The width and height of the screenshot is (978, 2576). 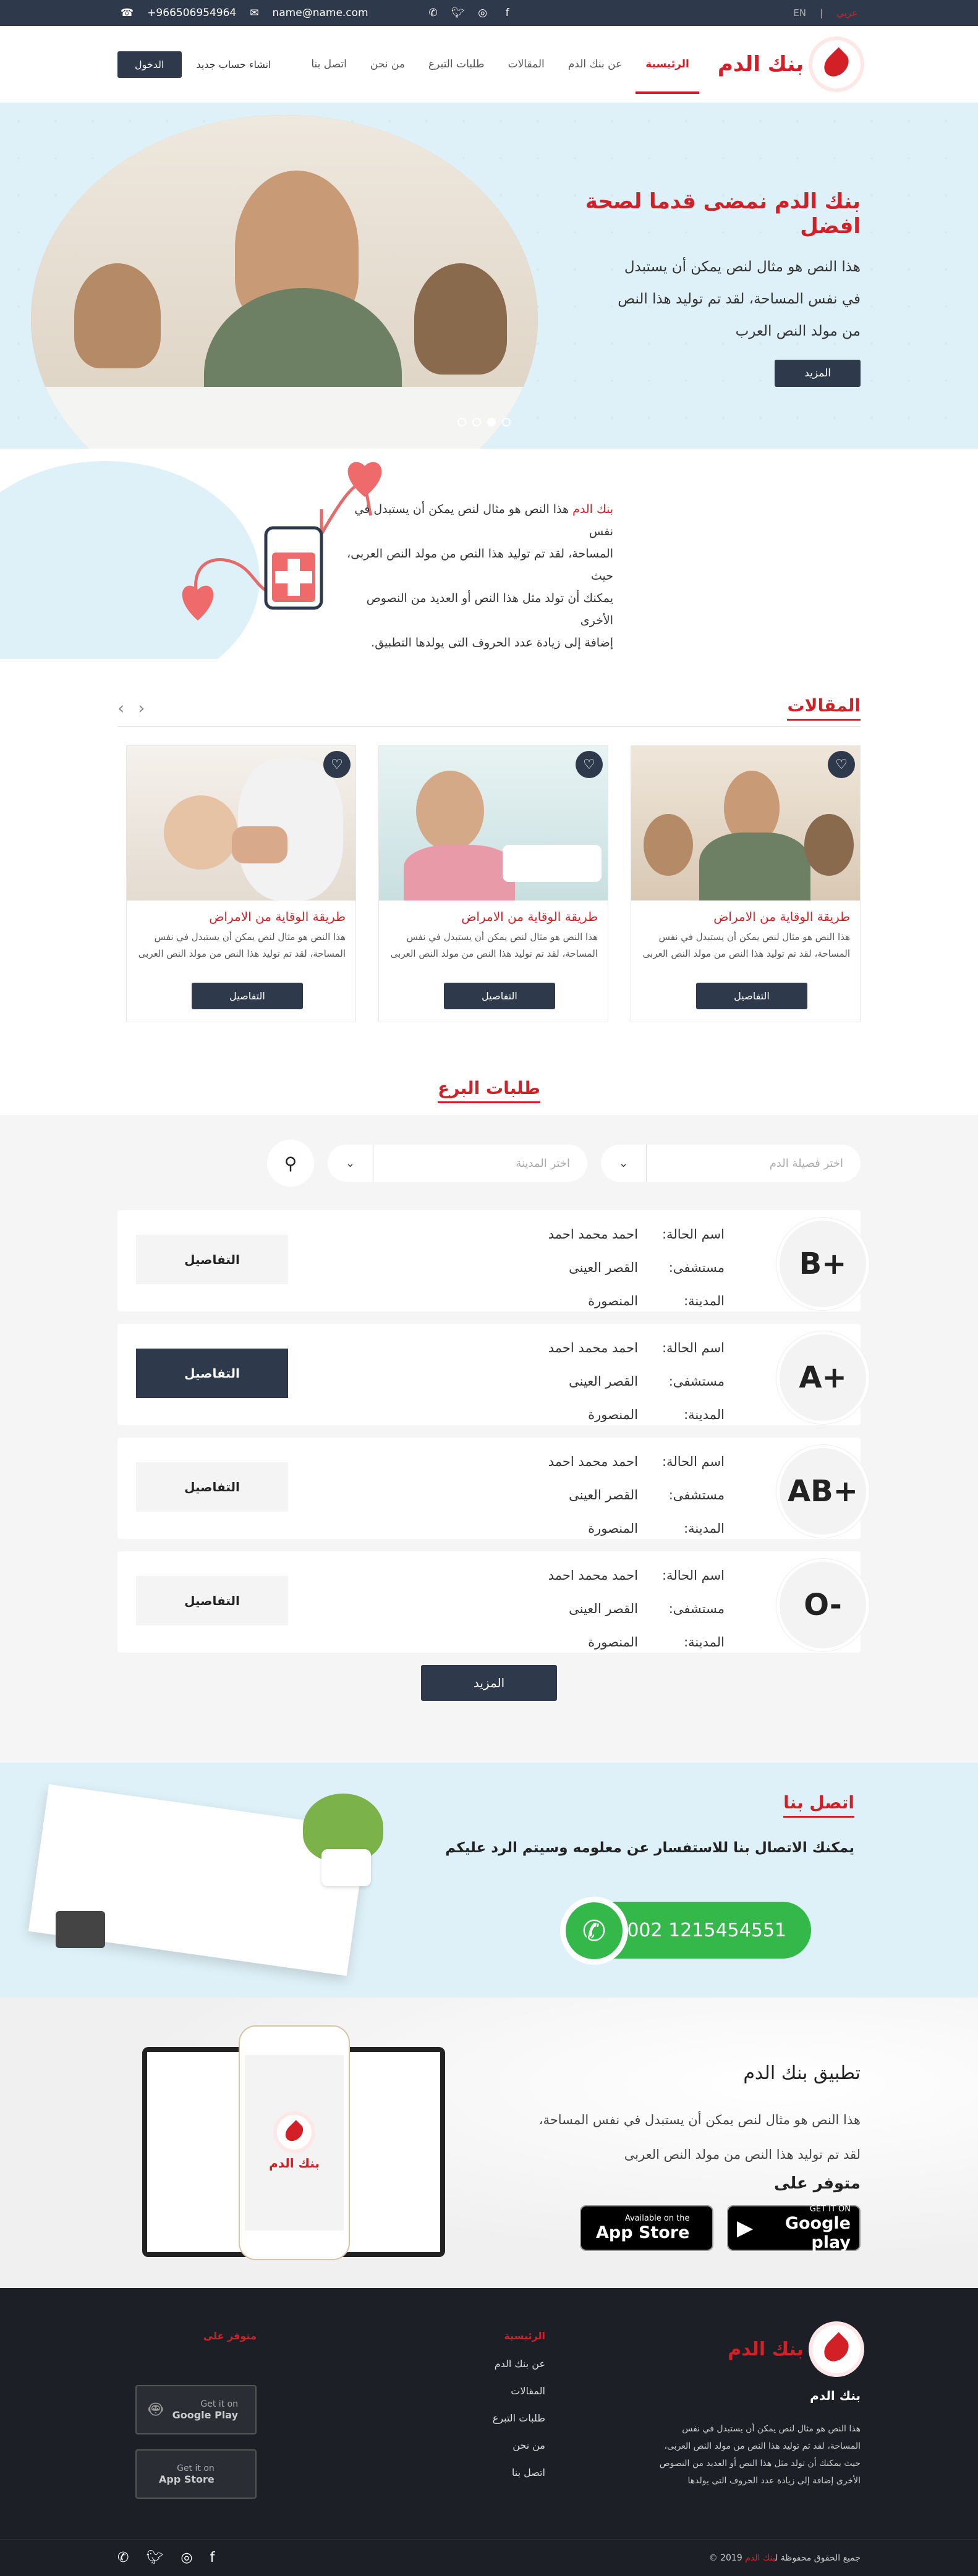 I want to click on copyright: جميع الحقوق محفوظة لبنك الدم 2019 ©, so click(x=785, y=2558).